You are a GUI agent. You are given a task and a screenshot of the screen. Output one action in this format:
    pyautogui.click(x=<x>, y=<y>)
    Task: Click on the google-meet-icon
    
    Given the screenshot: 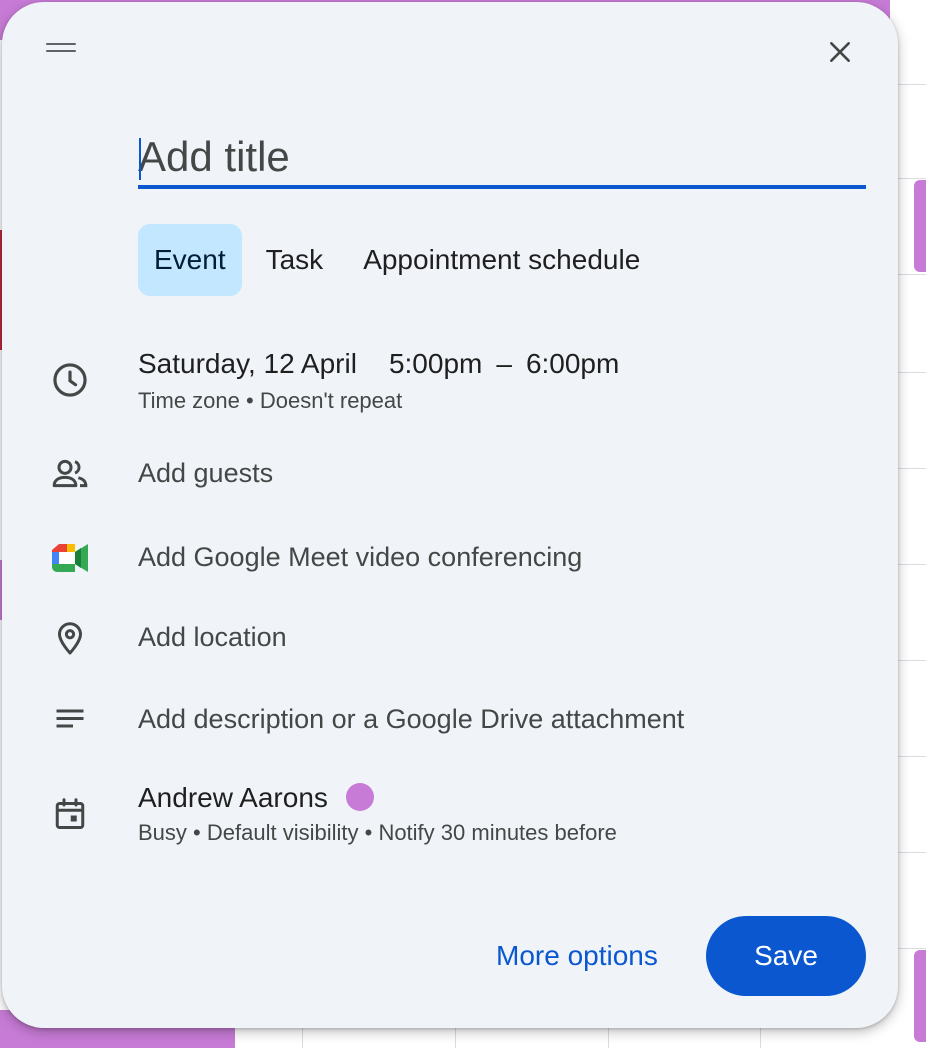 What is the action you would take?
    pyautogui.click(x=70, y=558)
    